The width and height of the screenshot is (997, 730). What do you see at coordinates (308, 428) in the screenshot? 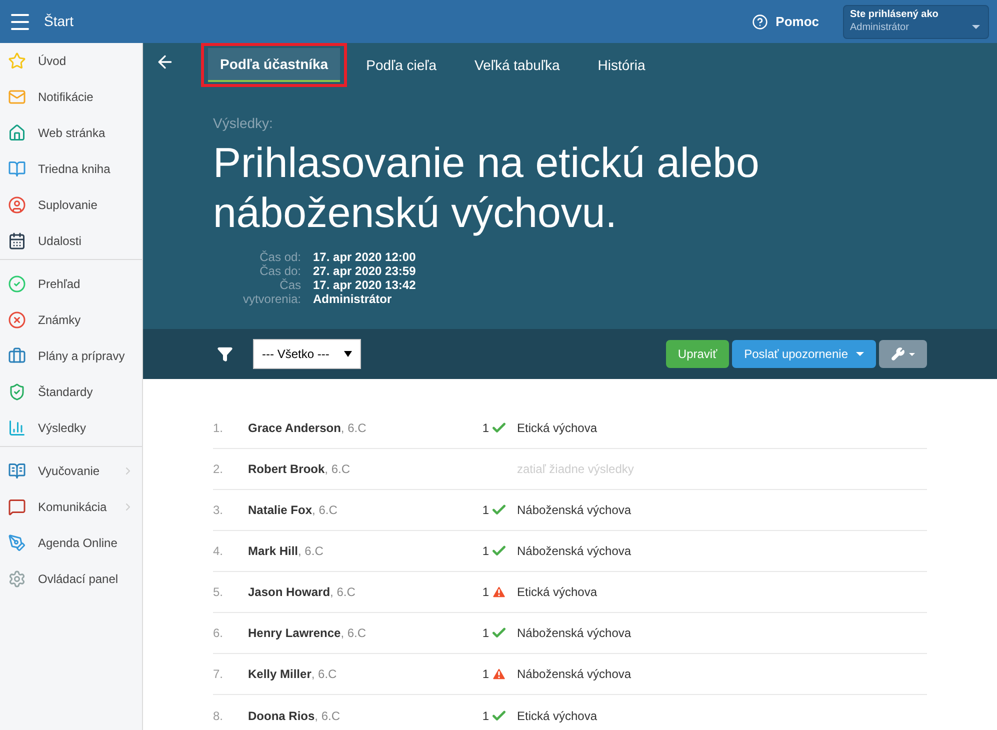
I see `student-name: Grace Anderson, 6.C` at bounding box center [308, 428].